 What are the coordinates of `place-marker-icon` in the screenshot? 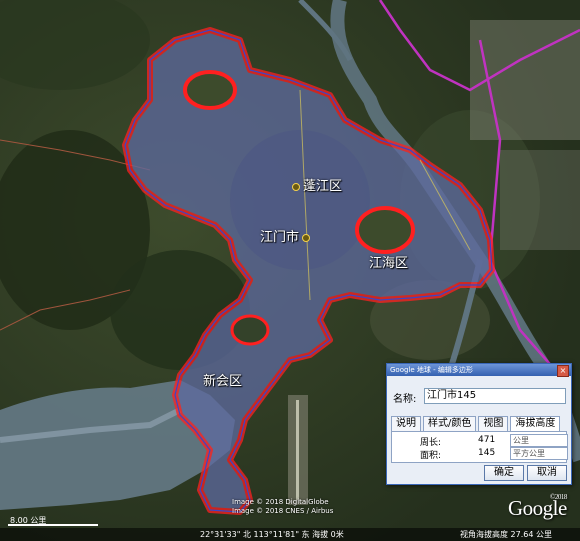 It's located at (296, 186).